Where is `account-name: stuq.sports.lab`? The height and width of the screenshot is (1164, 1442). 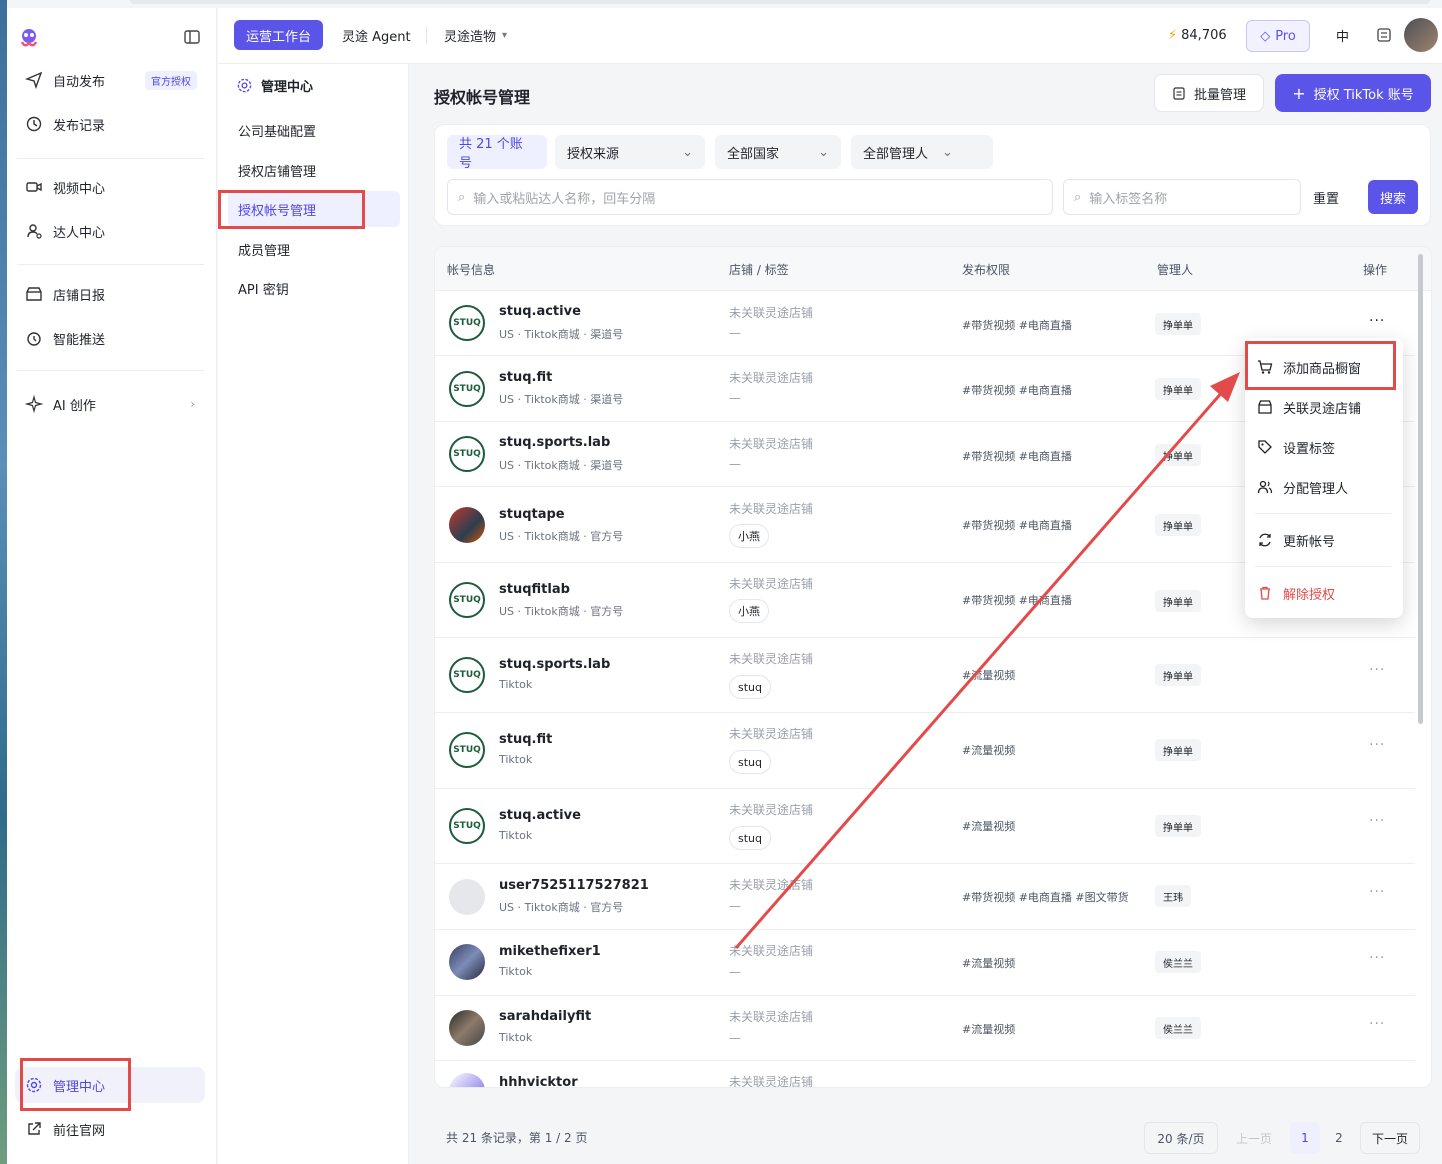 account-name: stuq.sports.lab is located at coordinates (555, 664).